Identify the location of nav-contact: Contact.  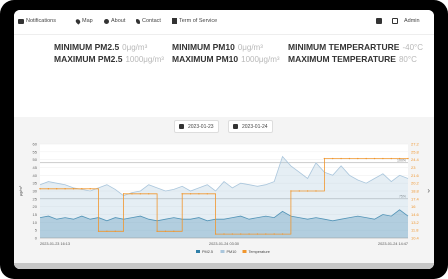
(148, 21).